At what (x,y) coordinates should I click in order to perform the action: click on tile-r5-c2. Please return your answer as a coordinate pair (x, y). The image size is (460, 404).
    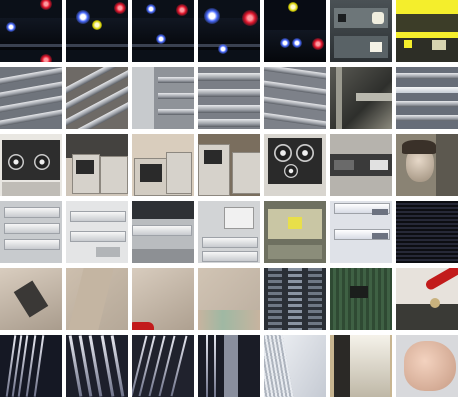
    Looking at the image, I should click on (97, 299).